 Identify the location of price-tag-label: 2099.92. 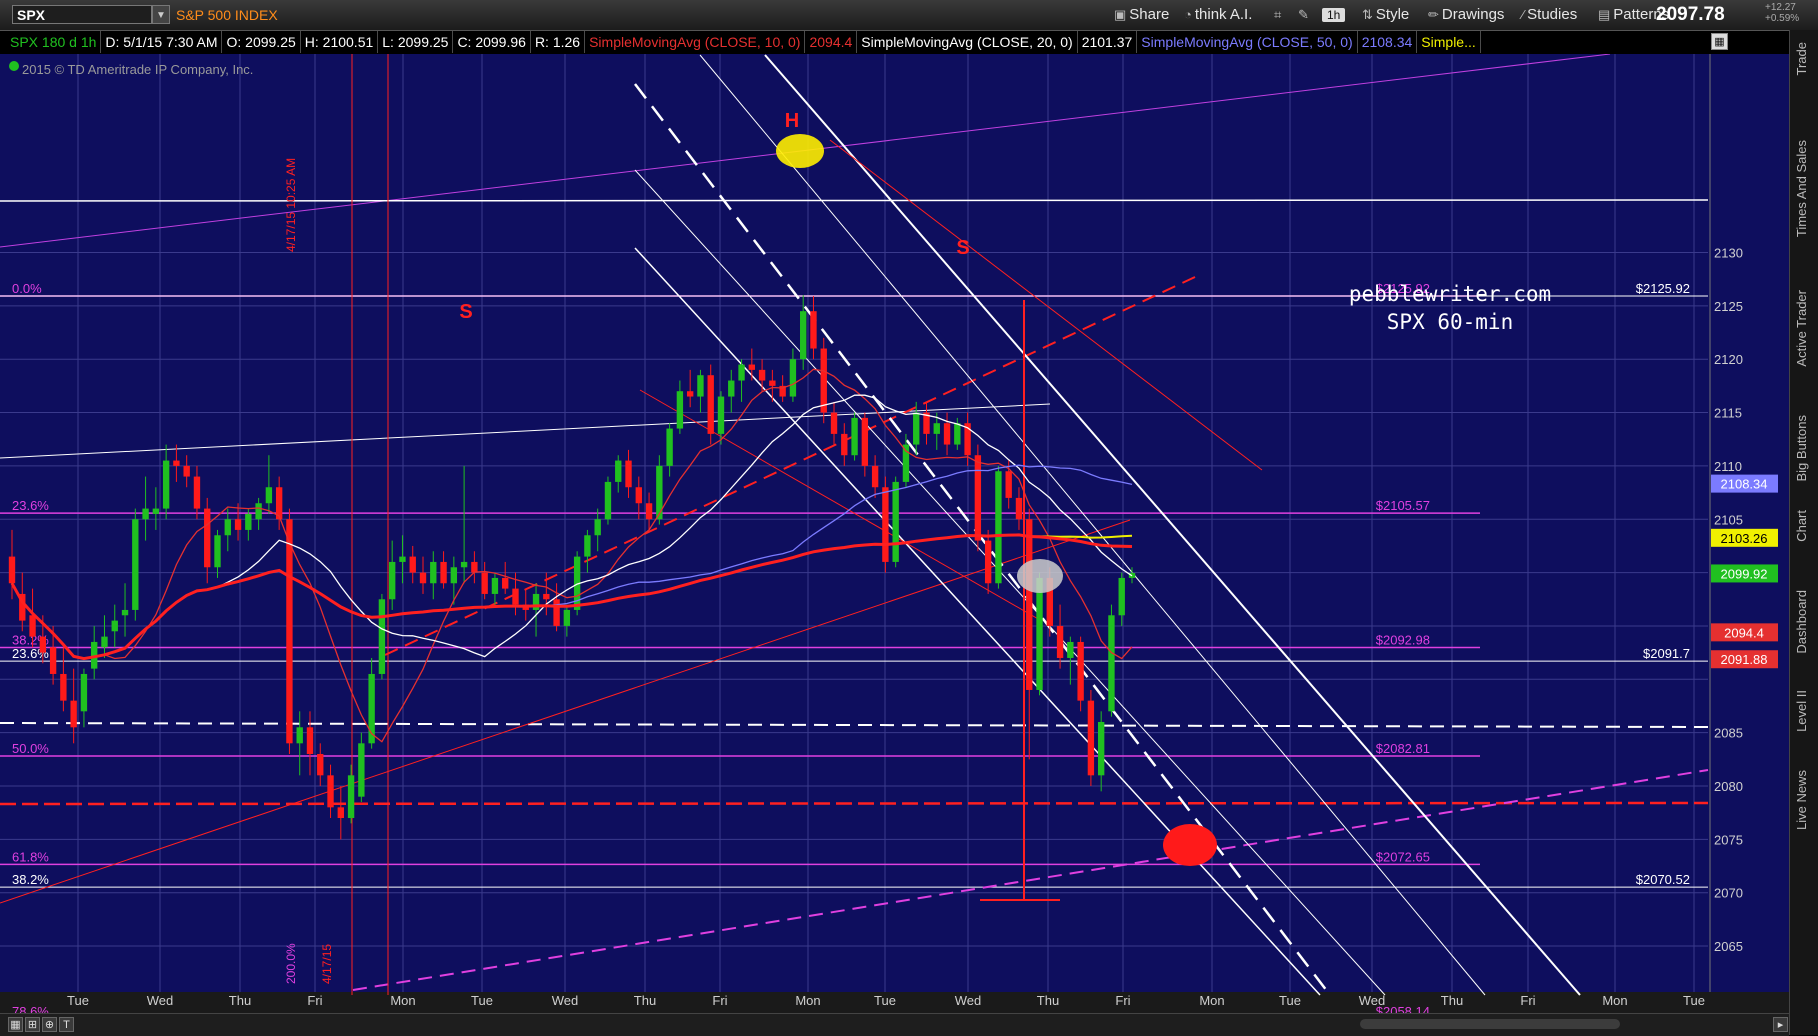
(1744, 573).